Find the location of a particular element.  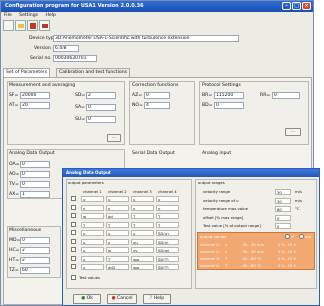

misc-group-label: Miscellaneous is located at coordinates (25, 230).